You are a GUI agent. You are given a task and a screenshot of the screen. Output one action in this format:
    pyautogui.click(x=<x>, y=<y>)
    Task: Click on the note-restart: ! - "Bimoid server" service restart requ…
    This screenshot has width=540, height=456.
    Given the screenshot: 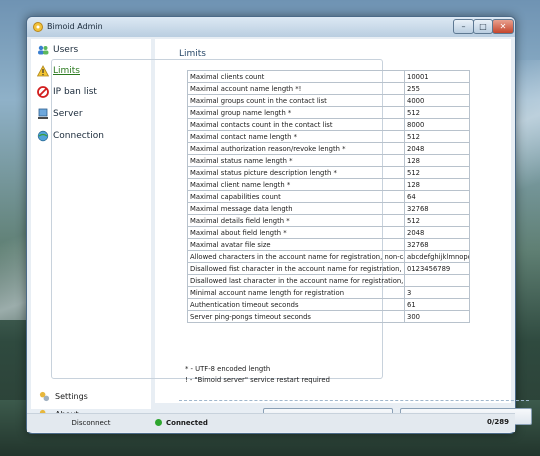 What is the action you would take?
    pyautogui.click(x=257, y=380)
    